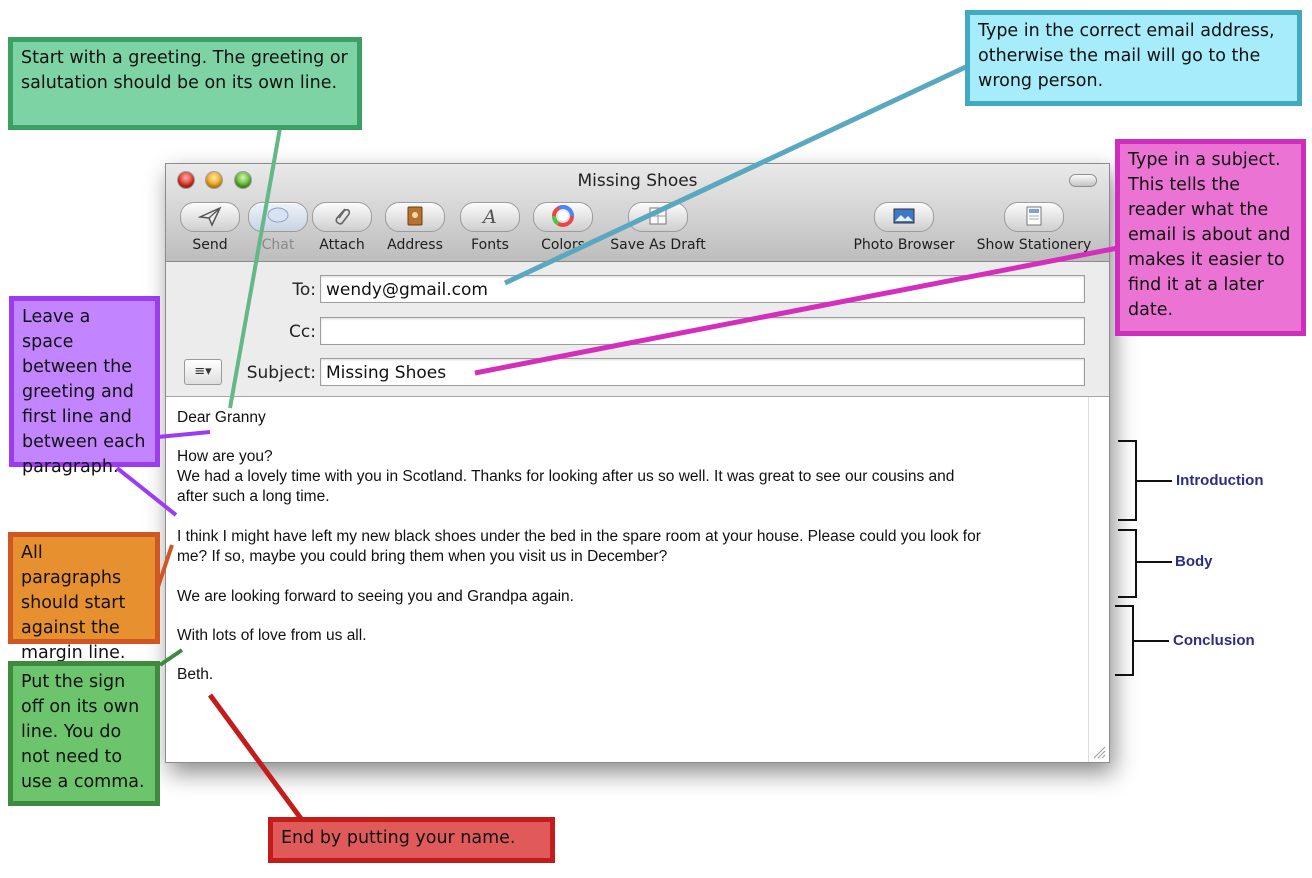  Describe the element at coordinates (563, 228) in the screenshot. I see `colors-button: Colors` at that location.